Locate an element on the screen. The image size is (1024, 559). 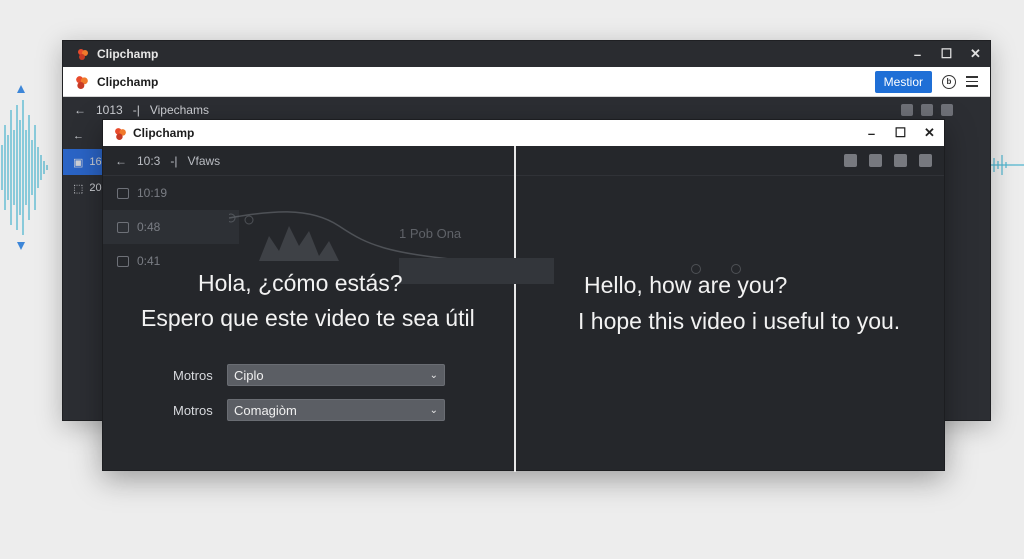
source-caption-line-1: Hola, ¿cómo estás? is located at coordinates (300, 283).